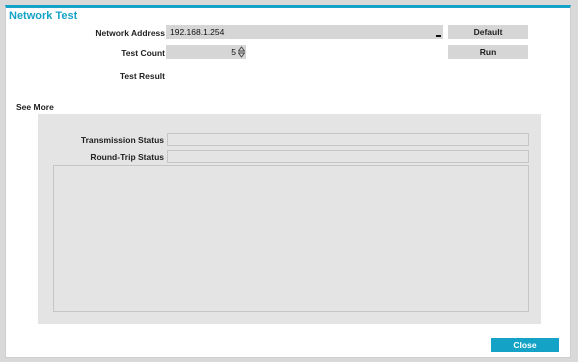 The width and height of the screenshot is (578, 362). Describe the element at coordinates (43, 16) in the screenshot. I see `dialog-title: Network Test` at that location.